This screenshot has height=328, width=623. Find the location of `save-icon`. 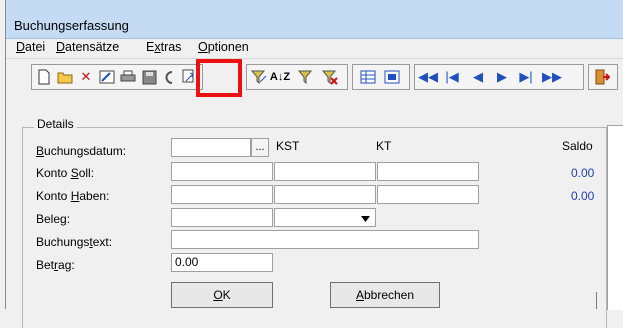

save-icon is located at coordinates (149, 77).